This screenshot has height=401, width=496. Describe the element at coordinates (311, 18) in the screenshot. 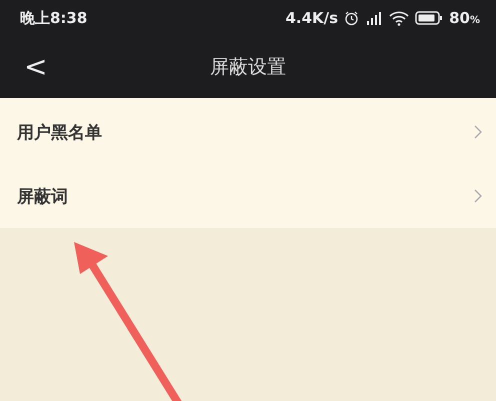

I see `network-speed: 4.4K/s` at that location.